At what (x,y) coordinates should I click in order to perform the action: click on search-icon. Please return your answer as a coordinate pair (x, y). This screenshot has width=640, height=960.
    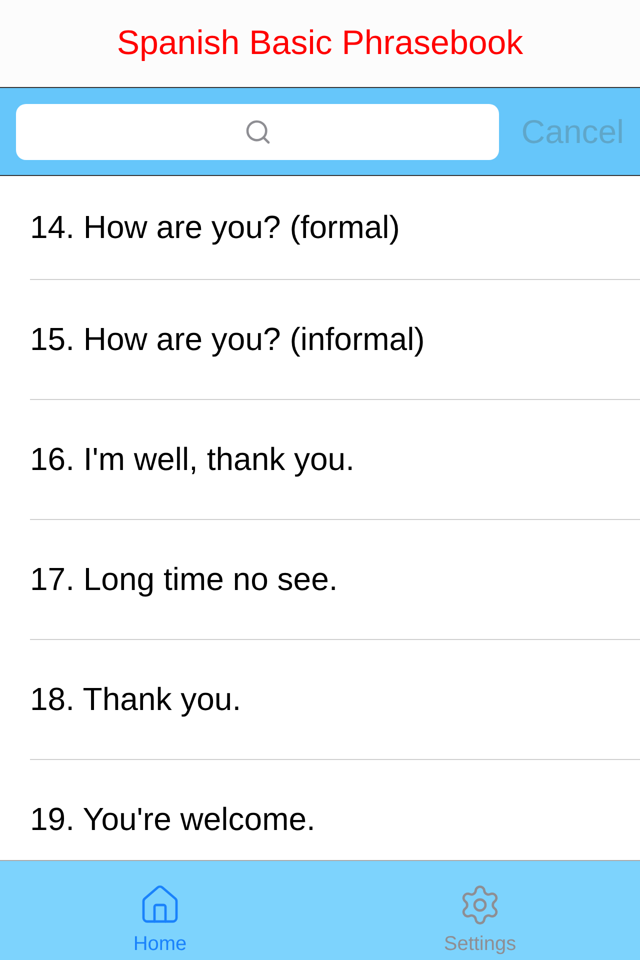
    Looking at the image, I should click on (258, 132).